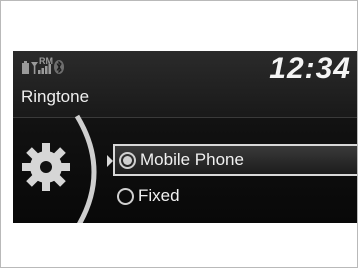 This screenshot has height=268, width=358. What do you see at coordinates (159, 195) in the screenshot?
I see `option-label: Fixed` at bounding box center [159, 195].